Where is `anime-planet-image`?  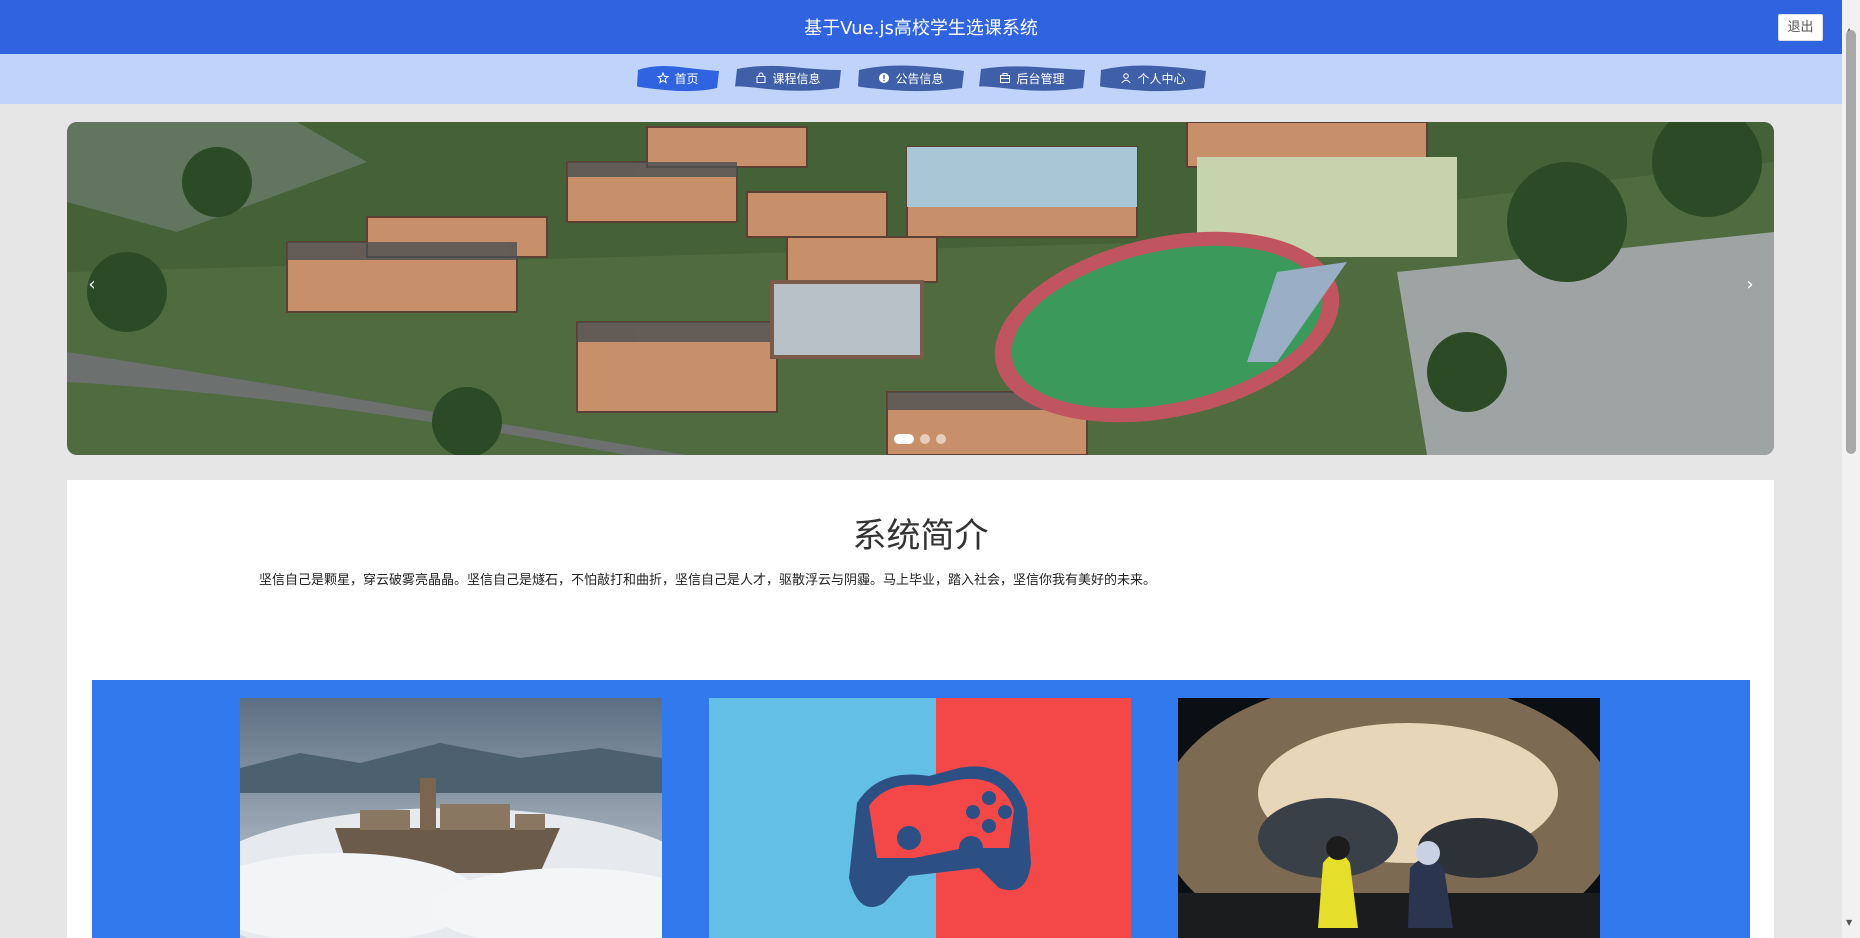
anime-planet-image is located at coordinates (1389, 818).